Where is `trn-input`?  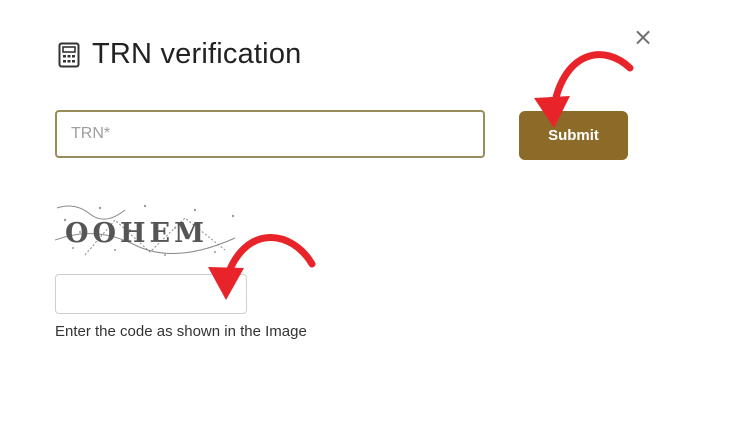 trn-input is located at coordinates (270, 134).